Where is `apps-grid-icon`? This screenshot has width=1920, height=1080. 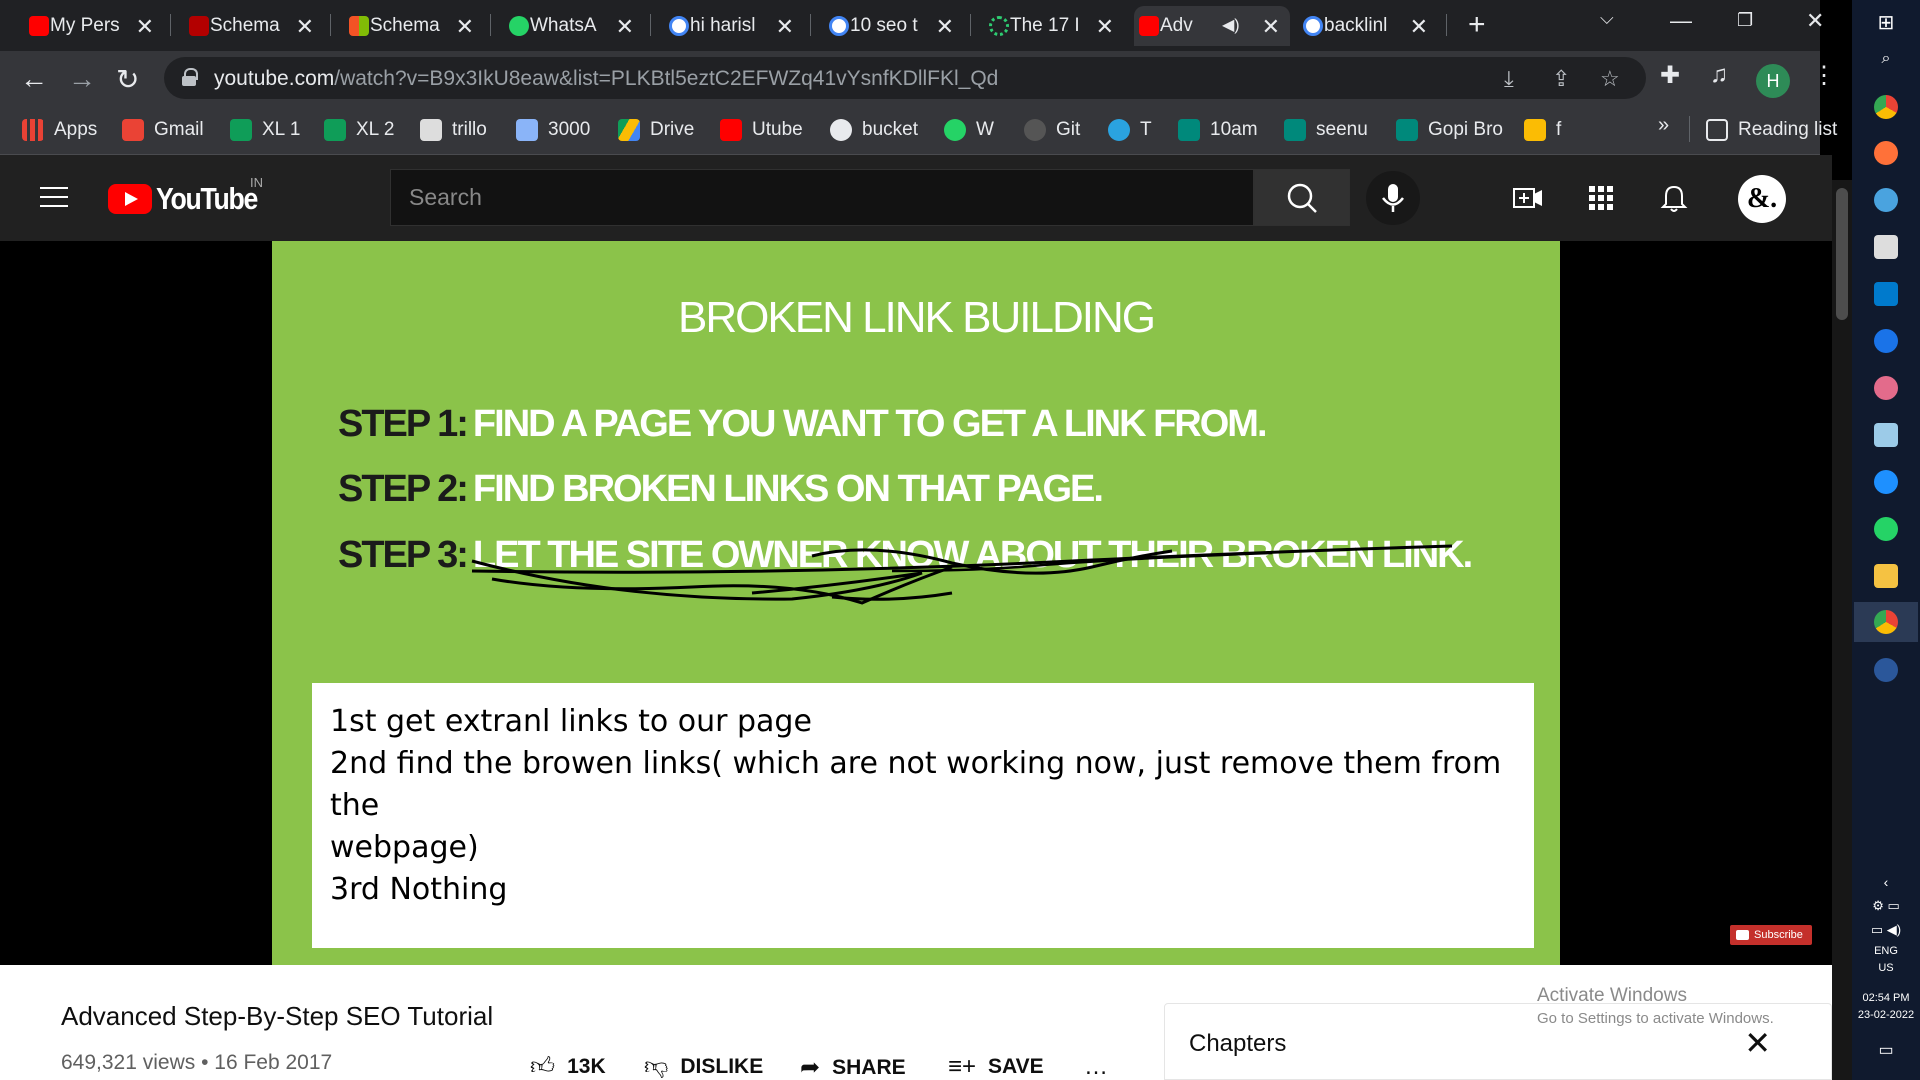 apps-grid-icon is located at coordinates (1601, 198).